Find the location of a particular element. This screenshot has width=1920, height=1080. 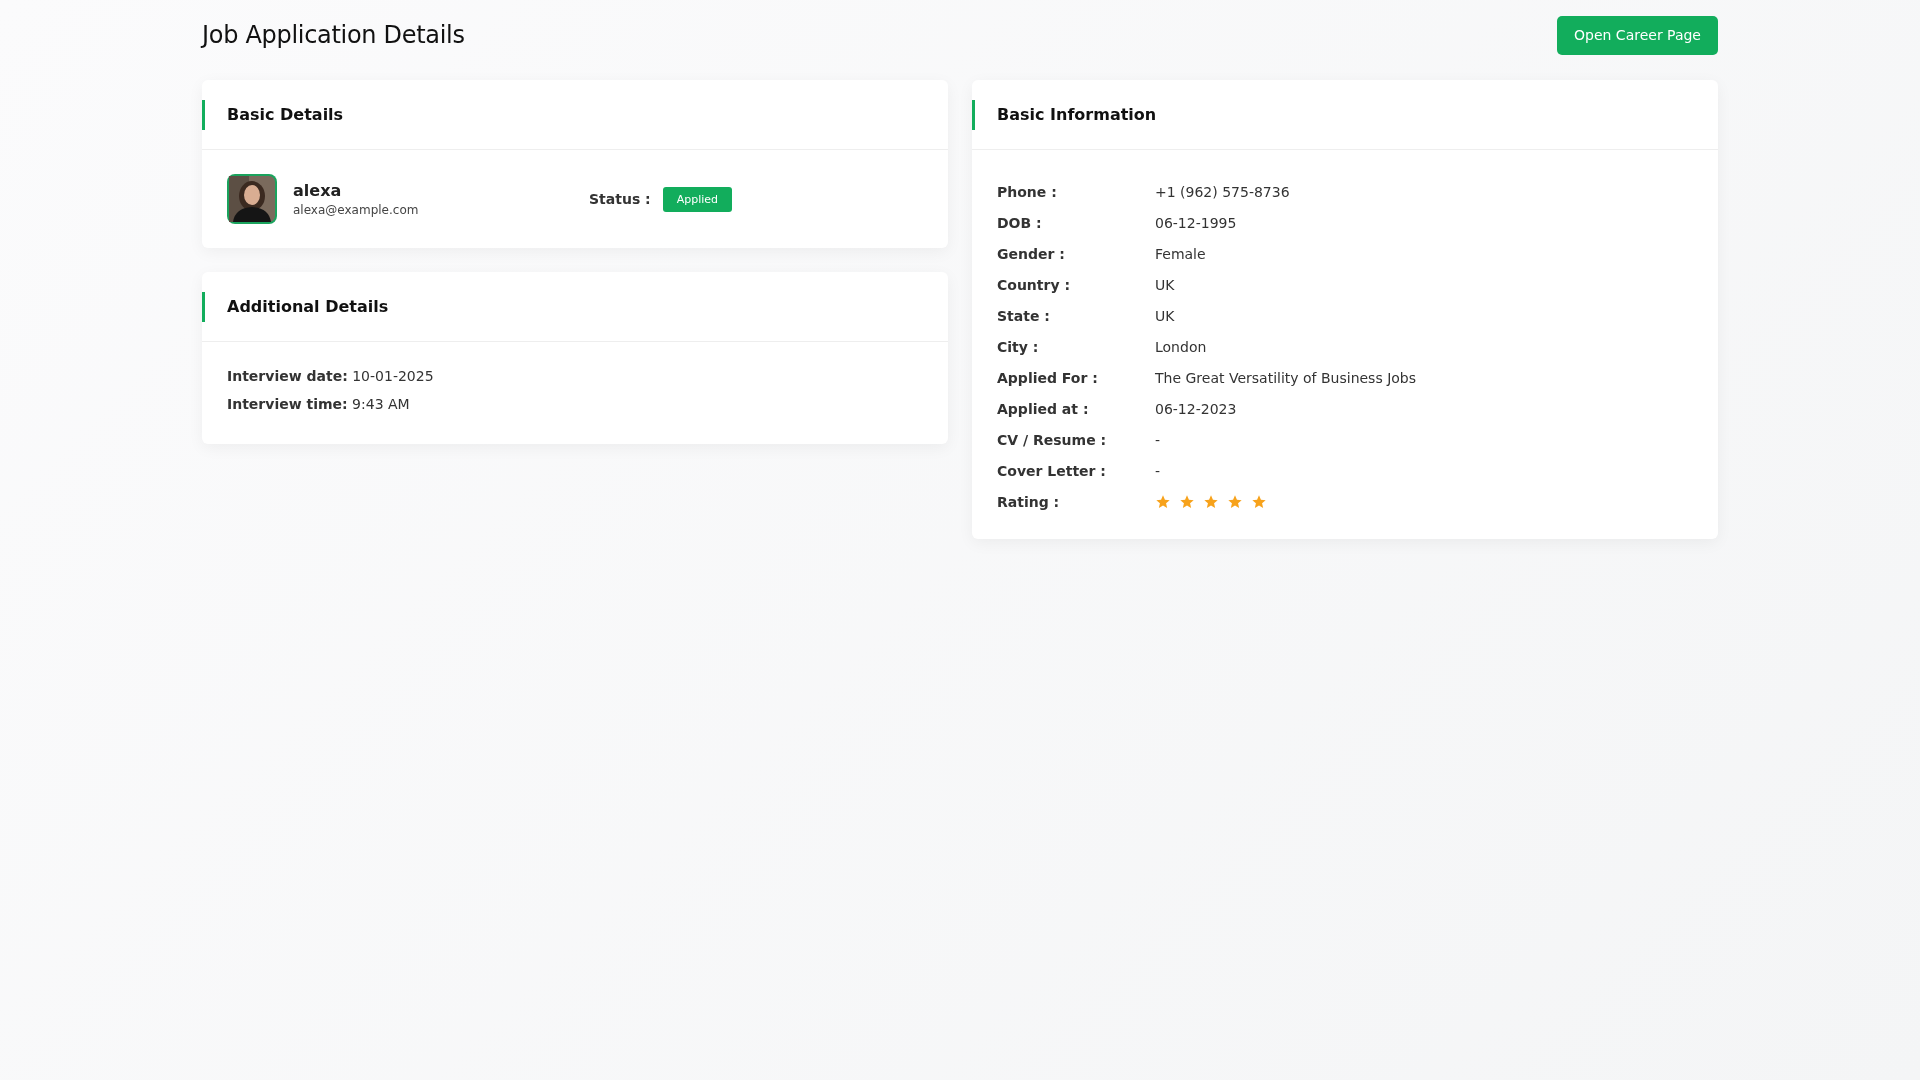

field-label: Gender : is located at coordinates (1031, 253).